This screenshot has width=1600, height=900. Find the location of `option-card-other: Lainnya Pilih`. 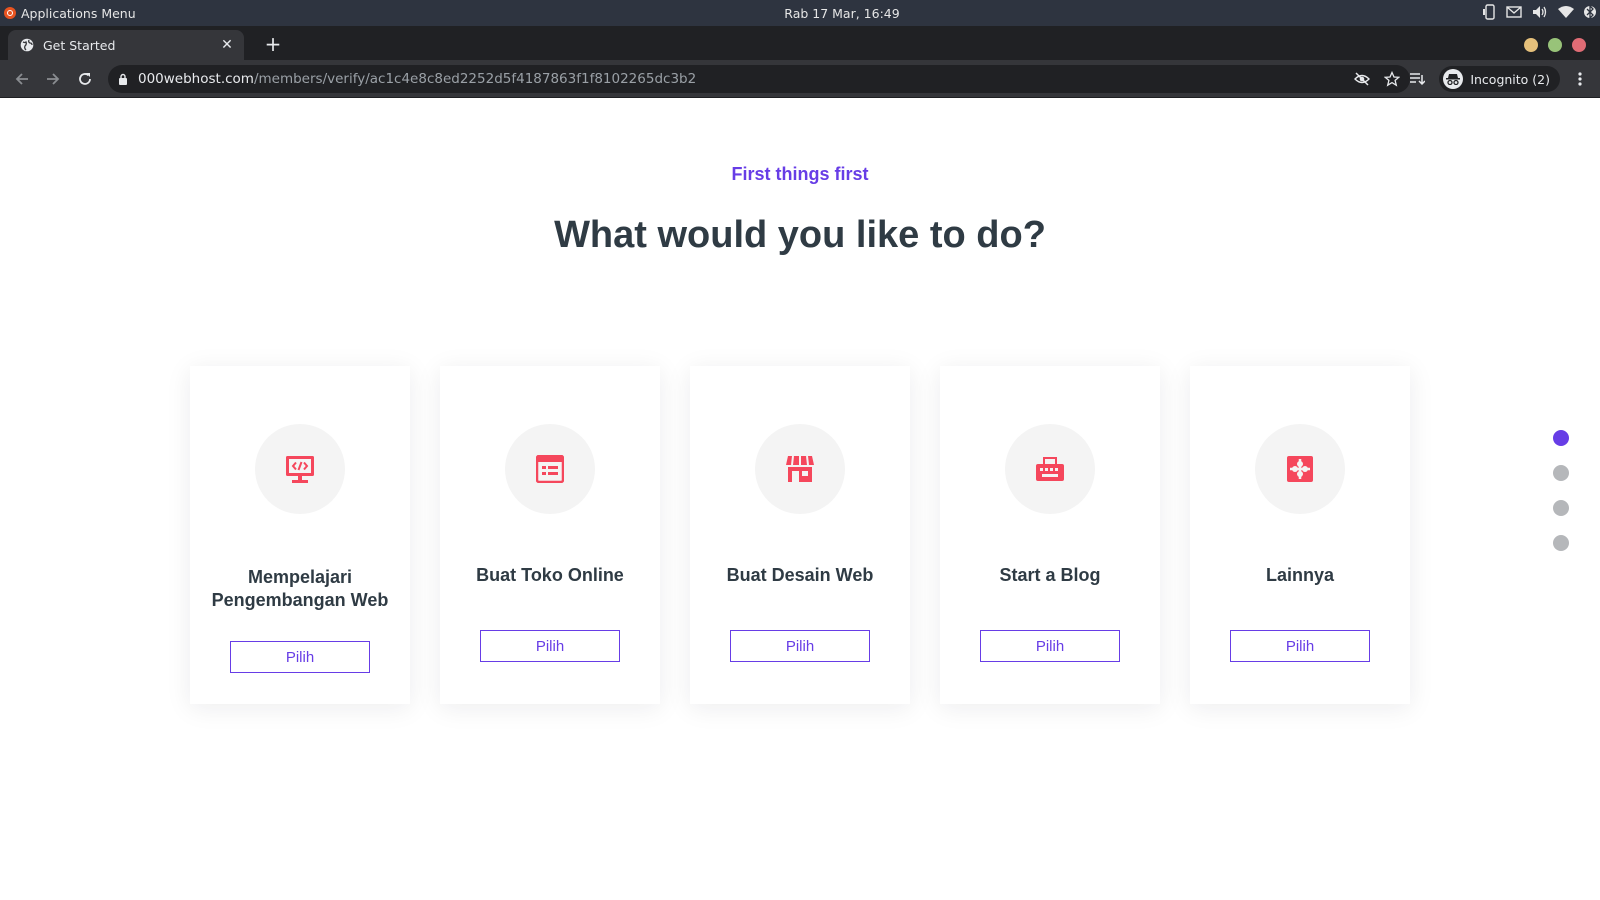

option-card-other: Lainnya Pilih is located at coordinates (1300, 535).